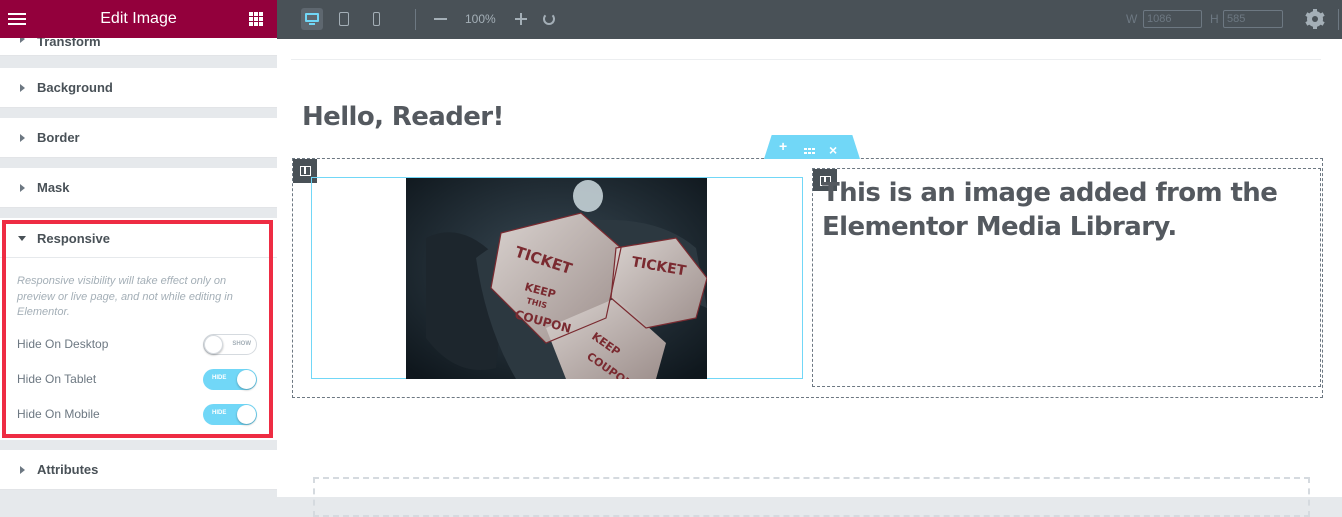  What do you see at coordinates (53, 187) in the screenshot?
I see `section-mask-label: Mask` at bounding box center [53, 187].